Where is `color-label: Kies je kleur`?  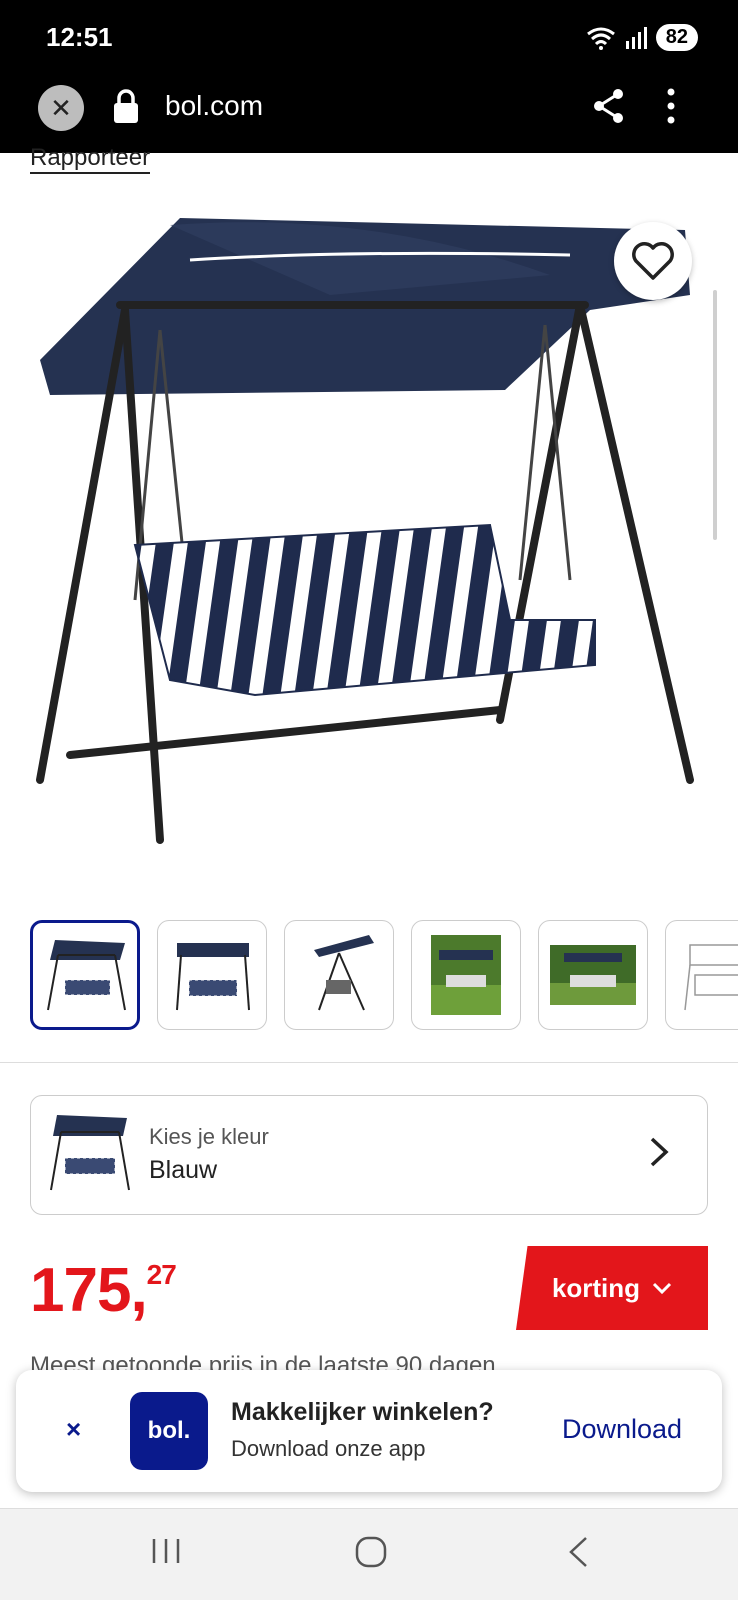 color-label: Kies je kleur is located at coordinates (209, 1136).